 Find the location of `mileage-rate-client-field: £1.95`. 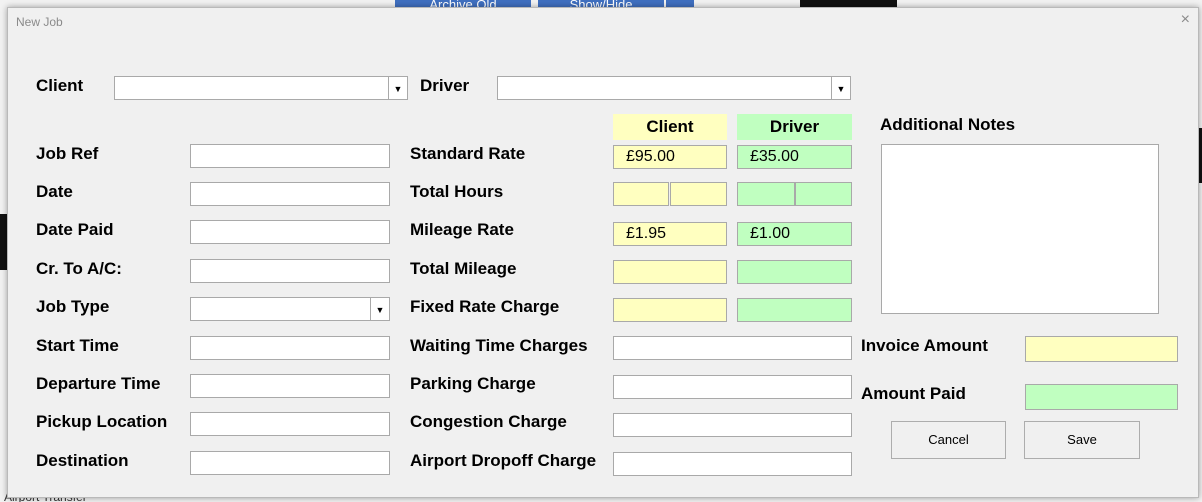

mileage-rate-client-field: £1.95 is located at coordinates (670, 234).